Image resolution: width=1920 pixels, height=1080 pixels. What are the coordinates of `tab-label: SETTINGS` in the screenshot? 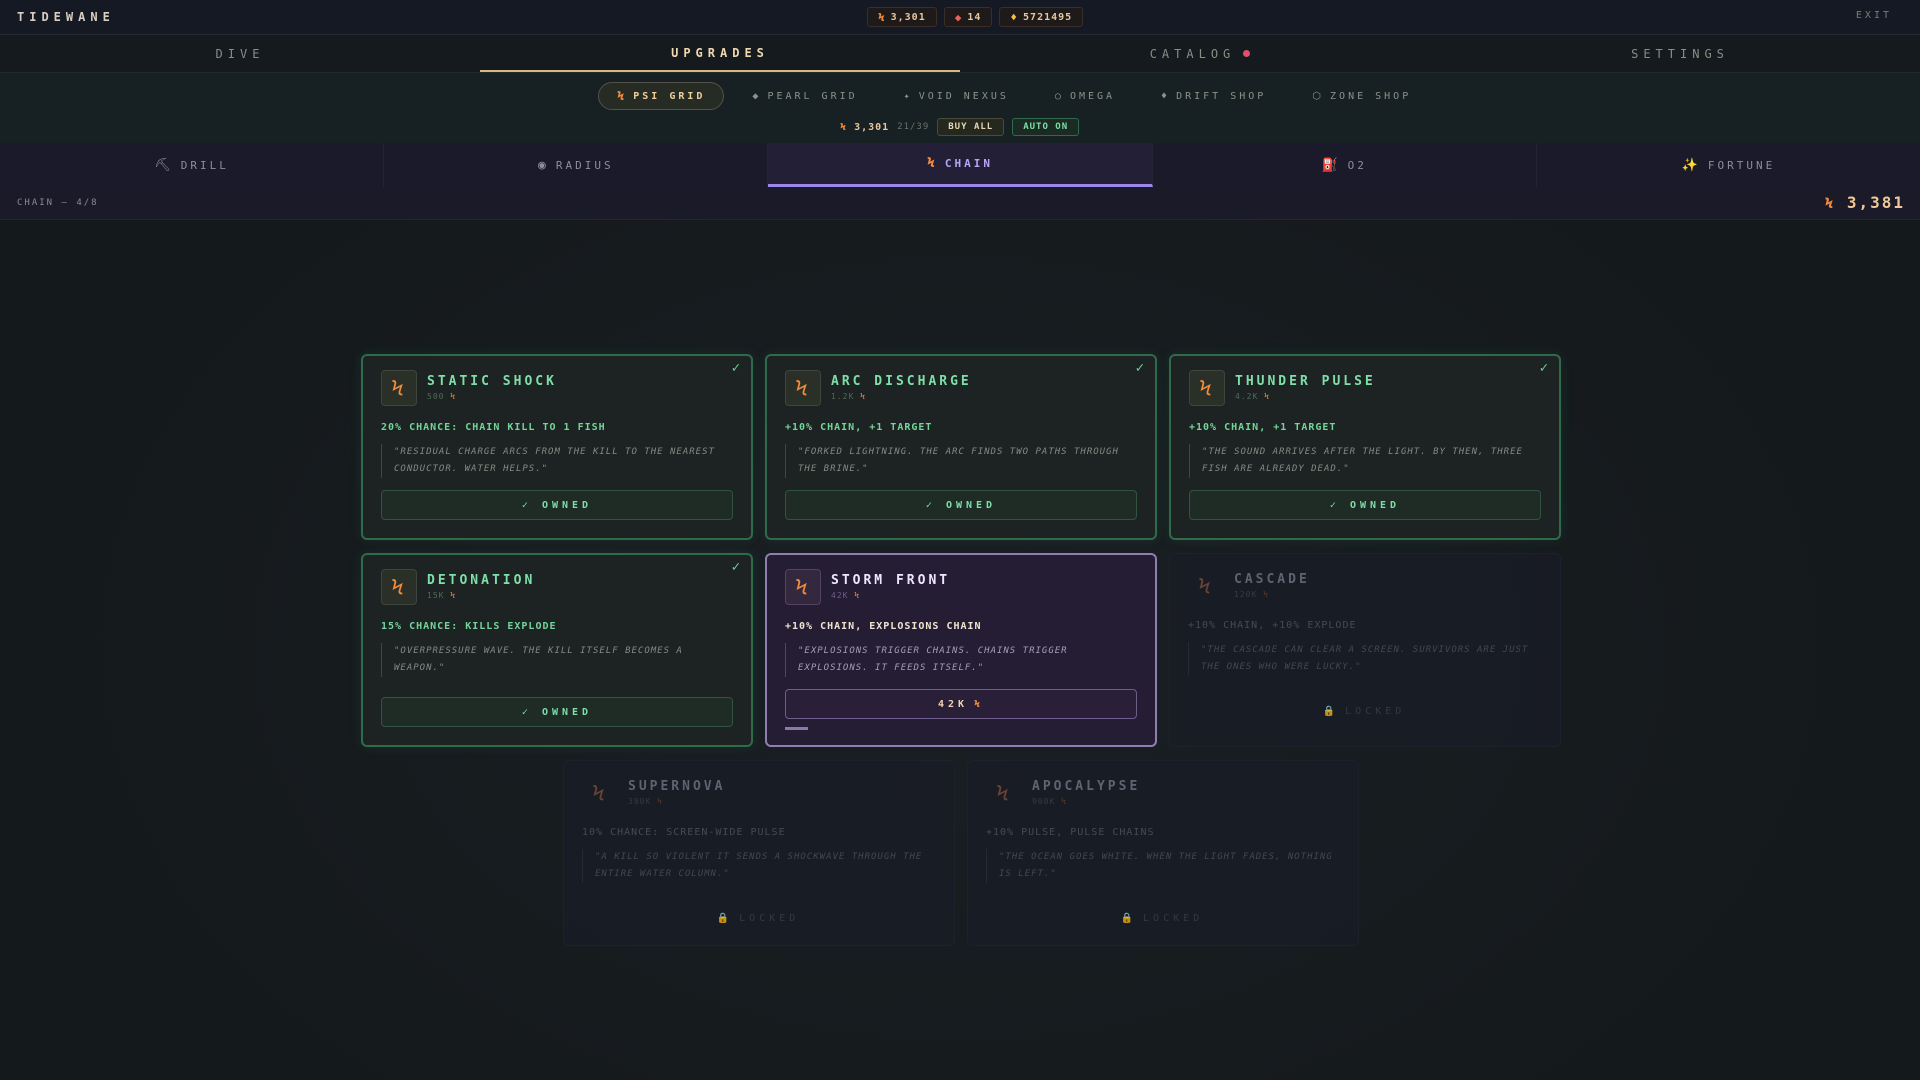 It's located at (1680, 53).